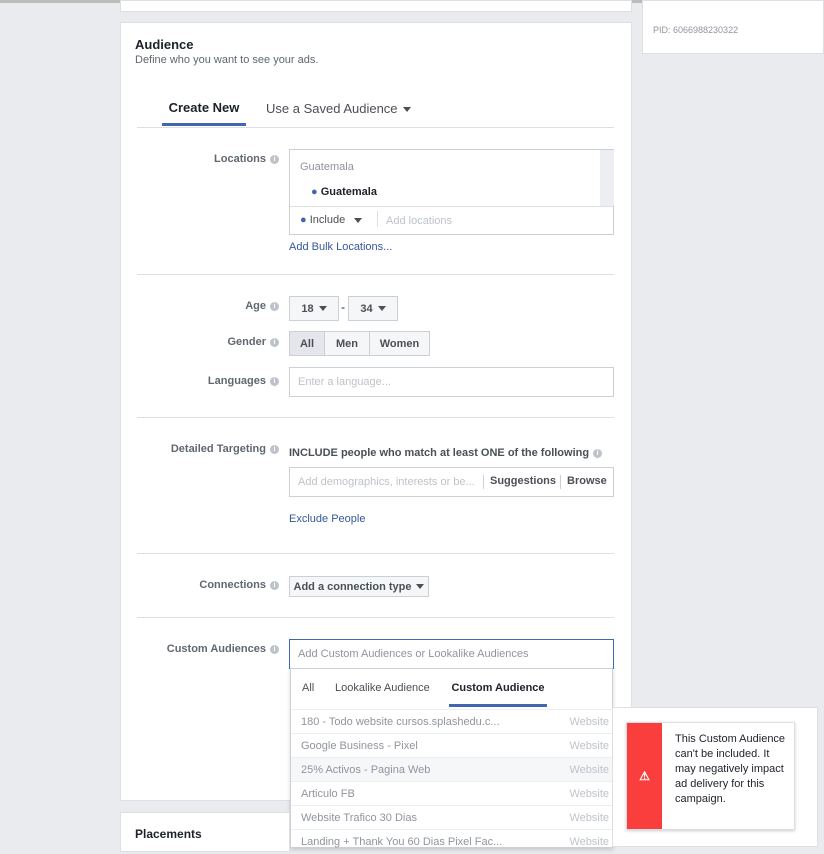 The width and height of the screenshot is (824, 854). I want to click on section-subtitle: Define who you want to see your ads., so click(227, 60).